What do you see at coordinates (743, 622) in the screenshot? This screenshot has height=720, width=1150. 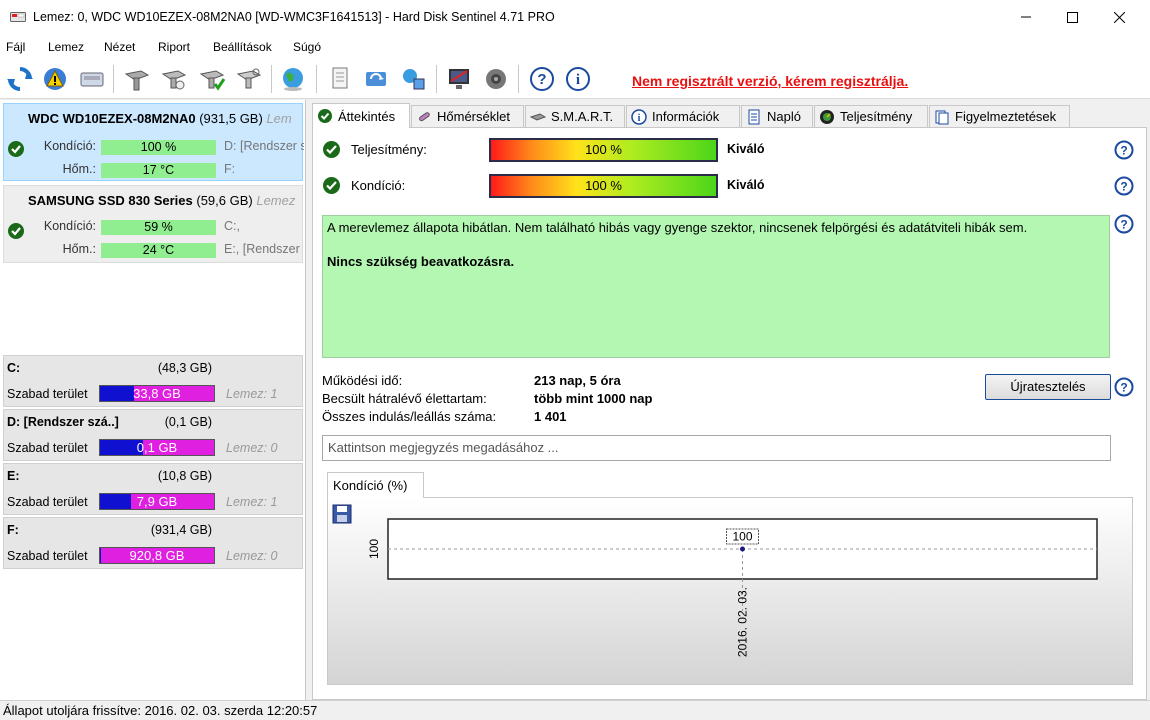 I see `x-tick-label: 2016. 02. 03.` at bounding box center [743, 622].